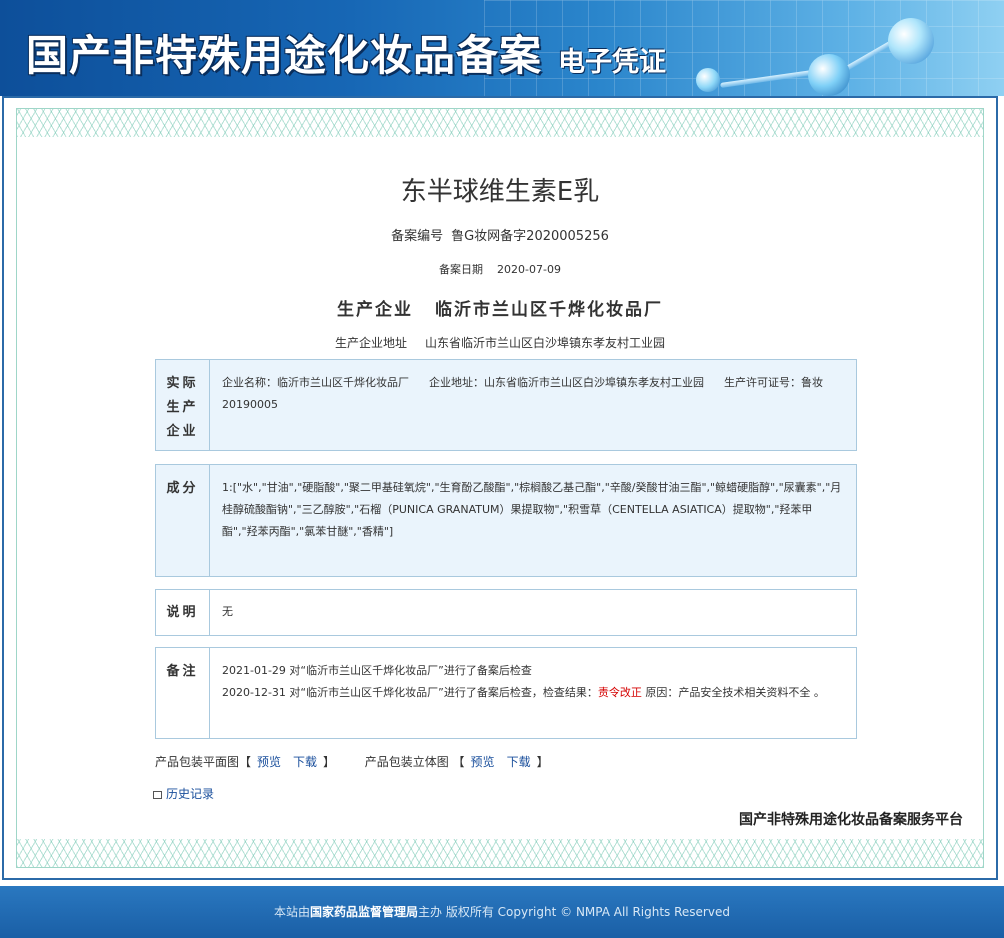 The height and width of the screenshot is (938, 1004). I want to click on registration-date-value: 2020-07-09, so click(529, 269).